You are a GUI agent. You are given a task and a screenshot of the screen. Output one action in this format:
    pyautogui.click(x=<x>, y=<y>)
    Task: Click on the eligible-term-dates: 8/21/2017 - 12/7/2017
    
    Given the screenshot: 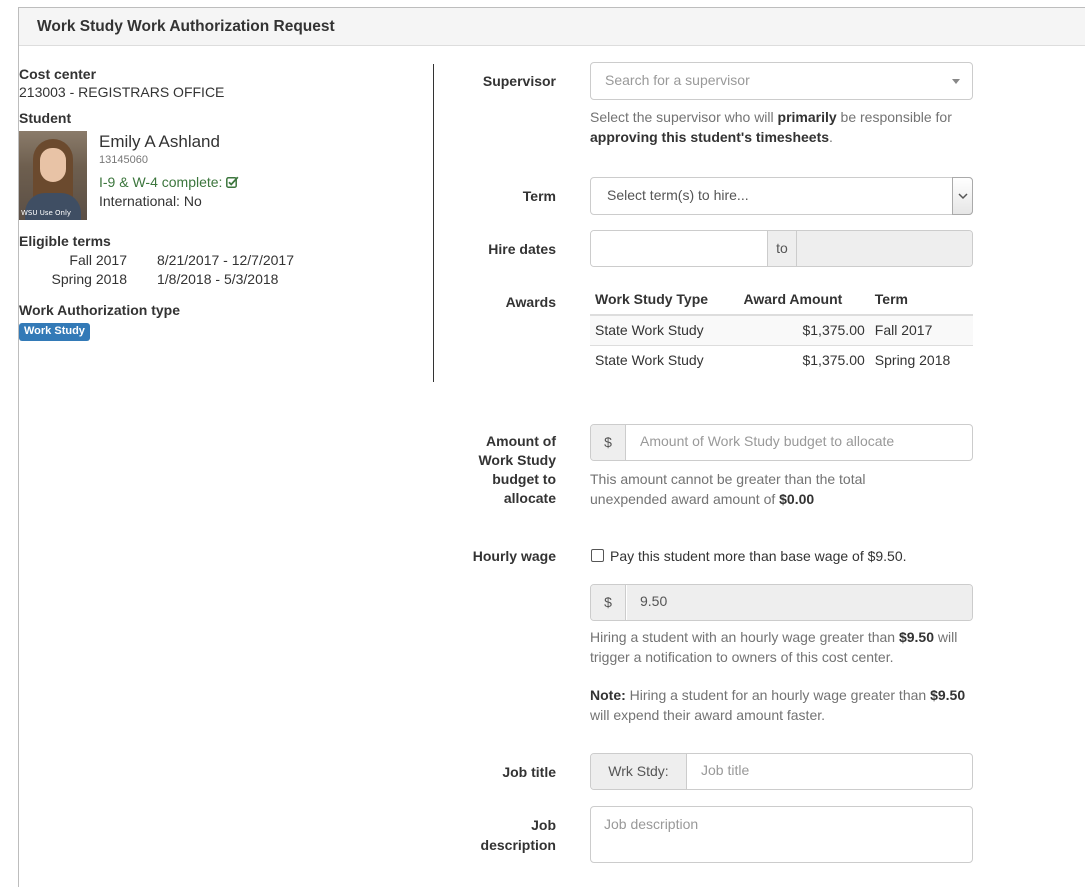 What is the action you would take?
    pyautogui.click(x=226, y=260)
    